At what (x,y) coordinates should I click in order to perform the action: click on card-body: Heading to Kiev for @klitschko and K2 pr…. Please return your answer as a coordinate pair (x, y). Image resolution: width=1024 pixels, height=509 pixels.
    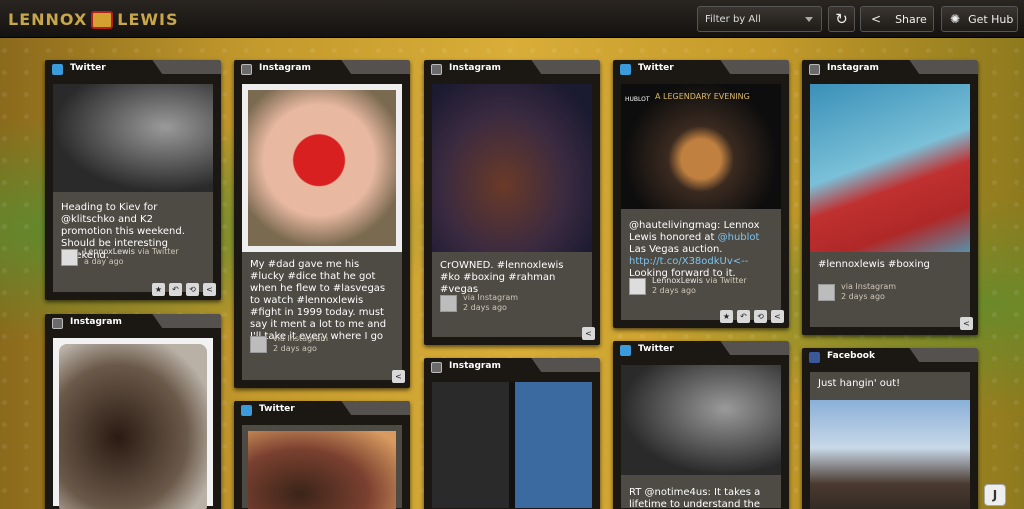
    Looking at the image, I should click on (133, 188).